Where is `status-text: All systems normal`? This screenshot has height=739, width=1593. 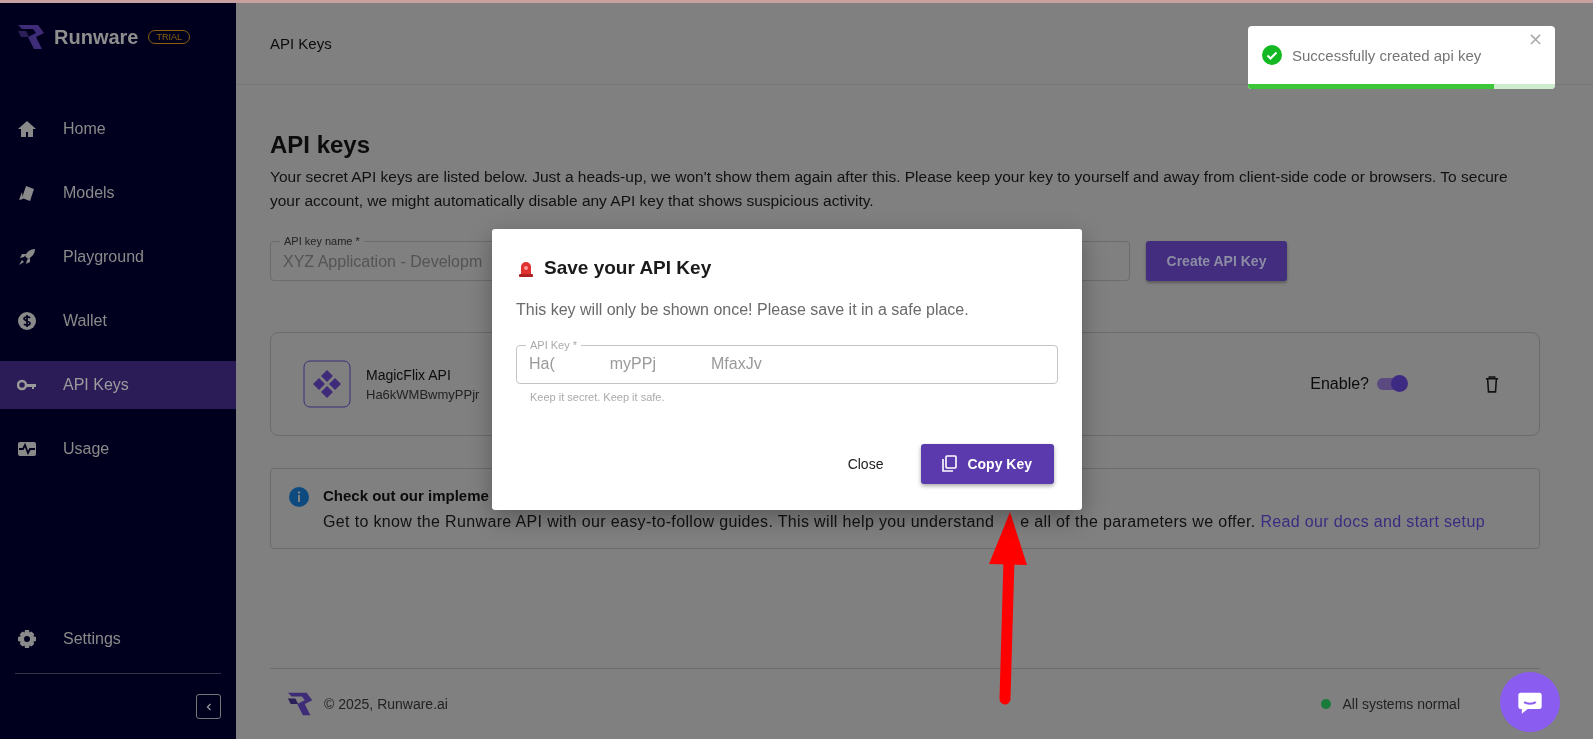 status-text: All systems normal is located at coordinates (1401, 704).